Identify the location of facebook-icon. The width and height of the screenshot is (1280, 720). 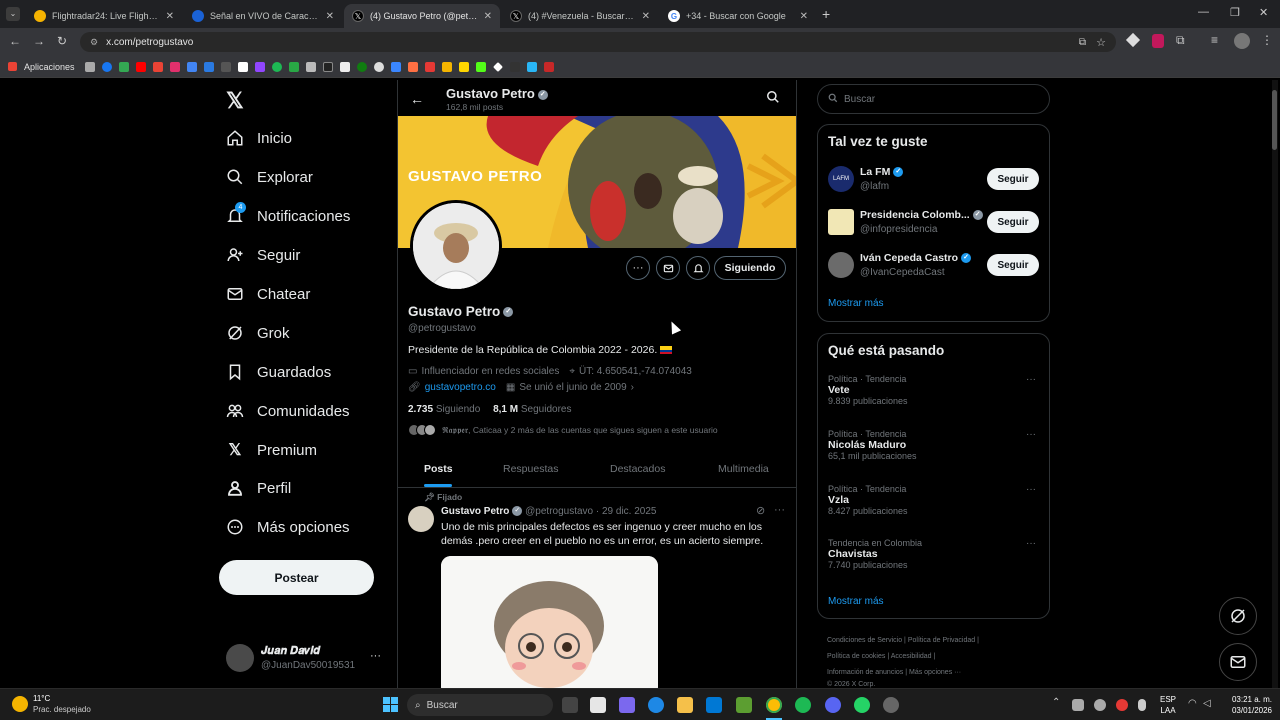
(106, 66).